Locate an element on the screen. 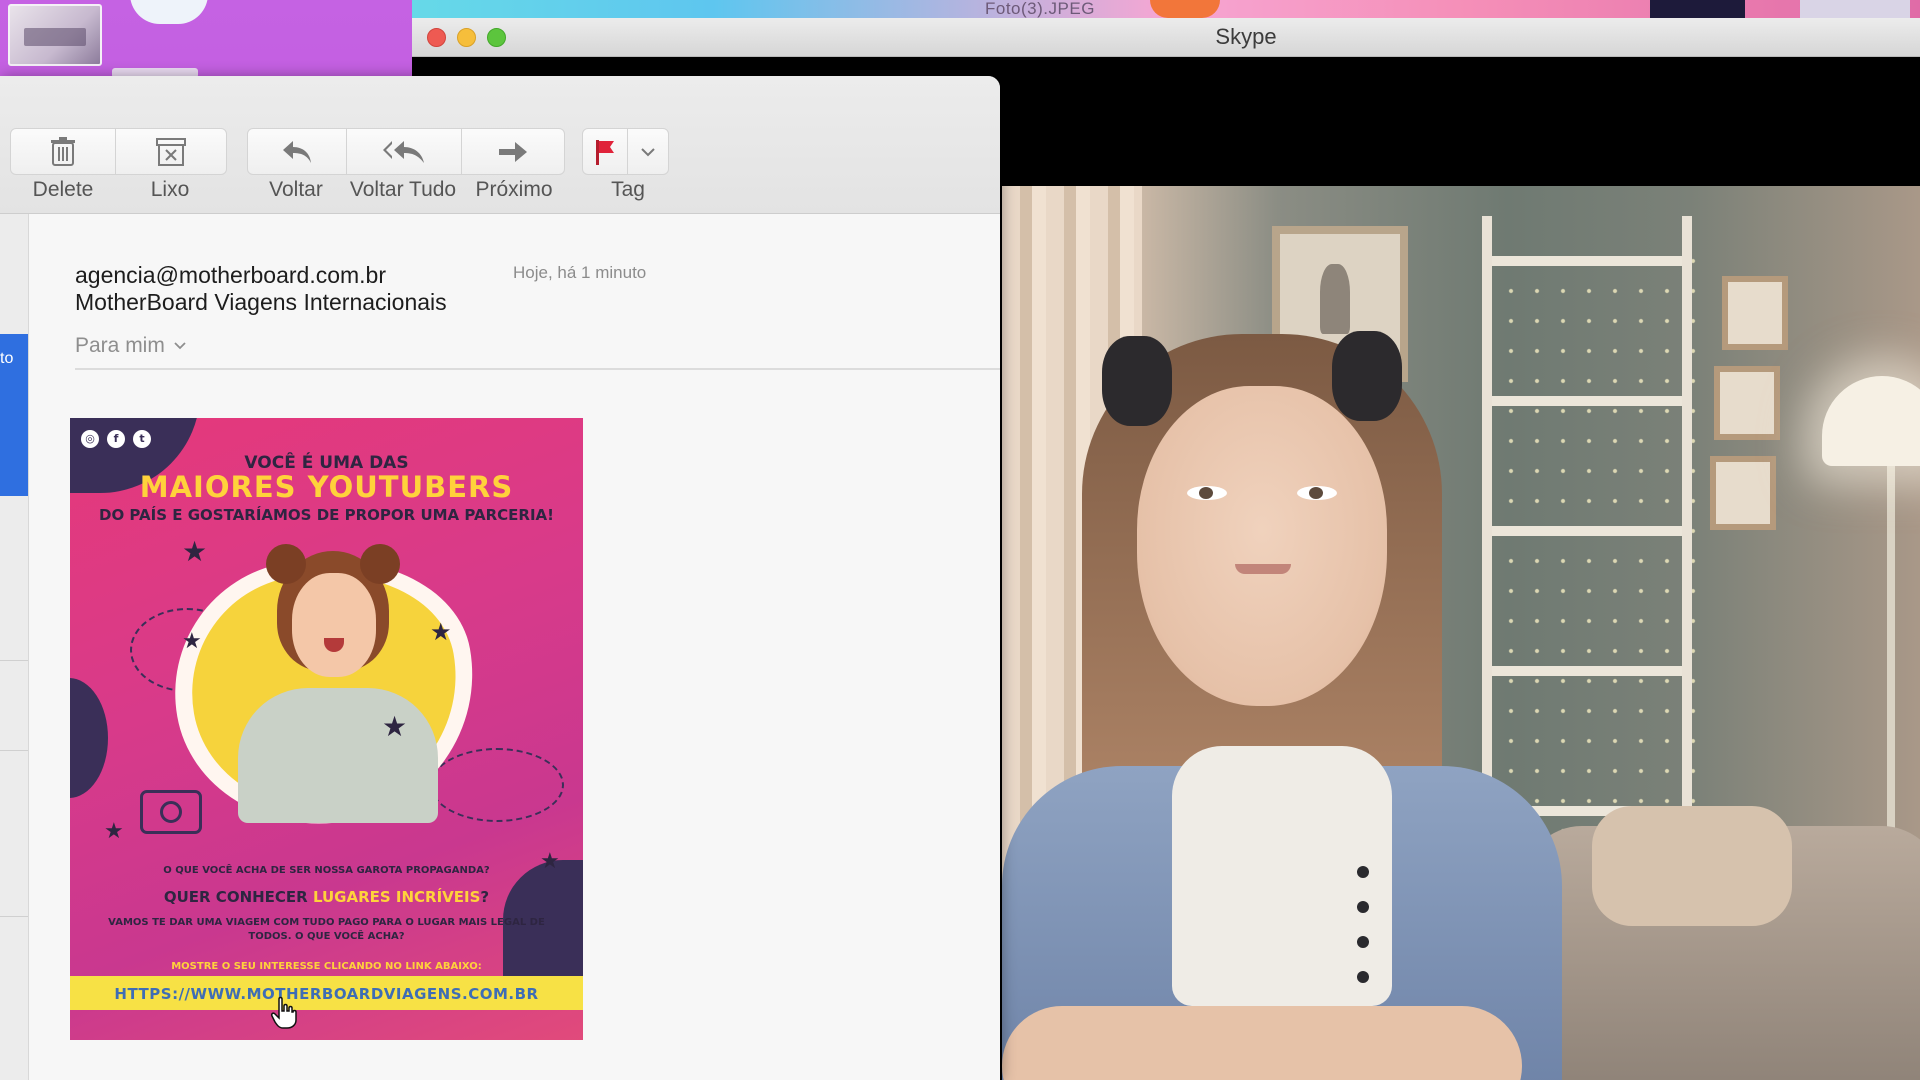 The image size is (1920, 1080). junk-button is located at coordinates (171, 151).